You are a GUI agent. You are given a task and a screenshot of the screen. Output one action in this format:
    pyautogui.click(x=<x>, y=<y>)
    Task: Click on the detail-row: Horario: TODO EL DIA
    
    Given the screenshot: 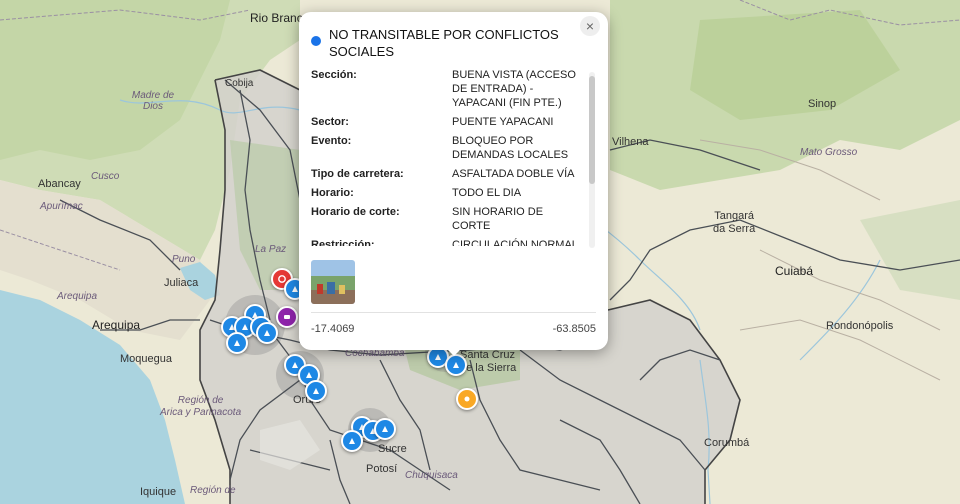 What is the action you would take?
    pyautogui.click(x=446, y=193)
    